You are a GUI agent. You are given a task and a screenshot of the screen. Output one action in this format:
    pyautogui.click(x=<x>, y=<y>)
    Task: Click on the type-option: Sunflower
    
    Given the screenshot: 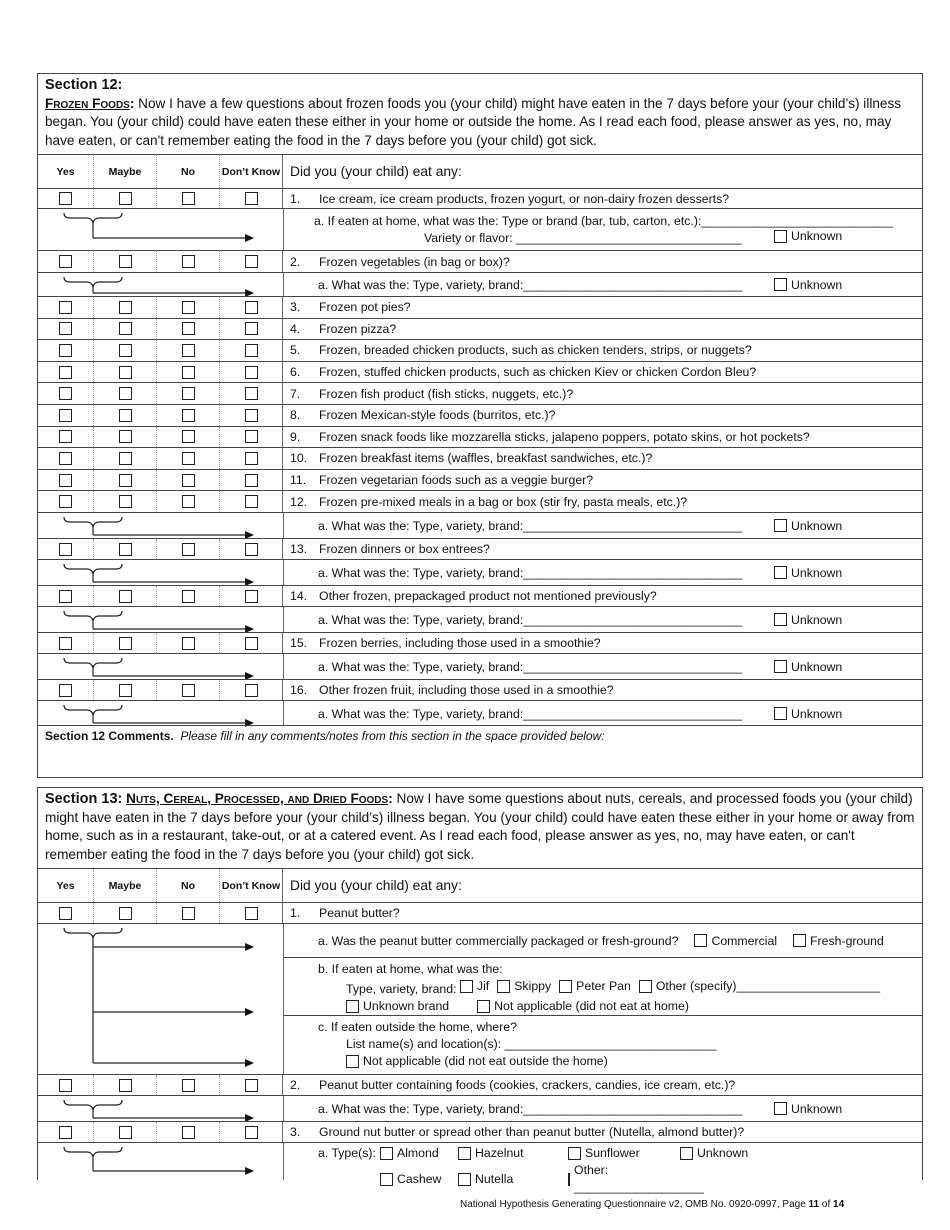 What is the action you would take?
    pyautogui.click(x=624, y=1153)
    